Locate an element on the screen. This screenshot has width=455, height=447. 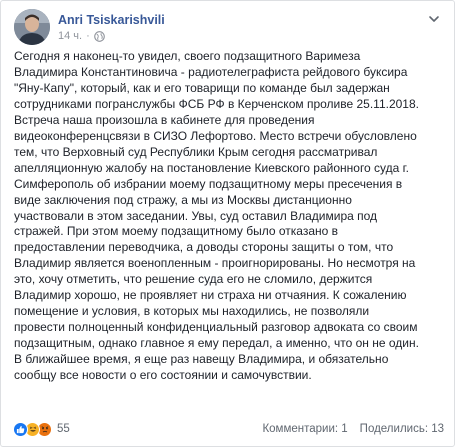
like-icon is located at coordinates (20, 429).